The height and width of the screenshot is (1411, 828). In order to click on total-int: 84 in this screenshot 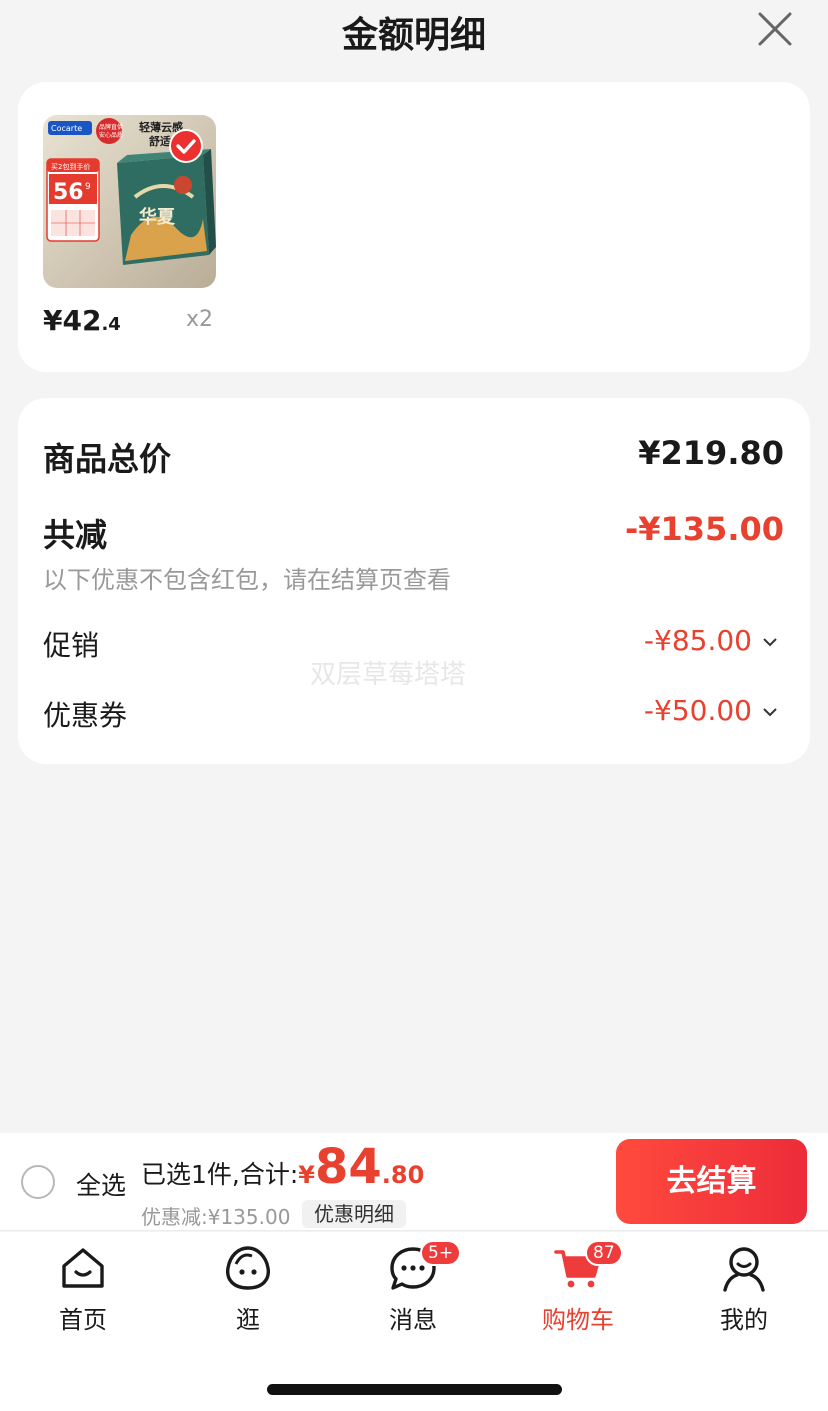, I will do `click(348, 1167)`.